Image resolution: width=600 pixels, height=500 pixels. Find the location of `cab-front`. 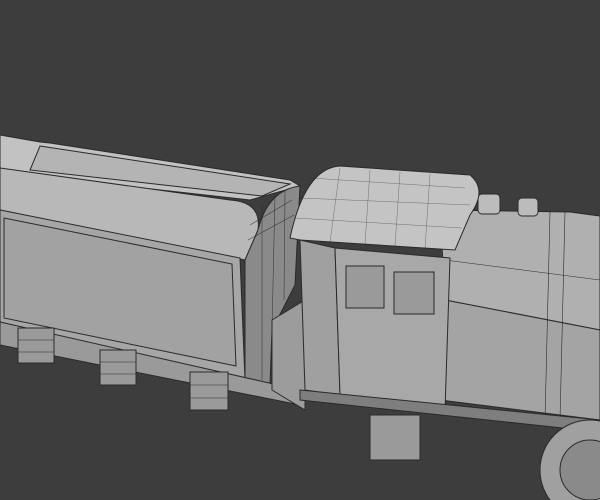

cab-front is located at coordinates (320, 317).